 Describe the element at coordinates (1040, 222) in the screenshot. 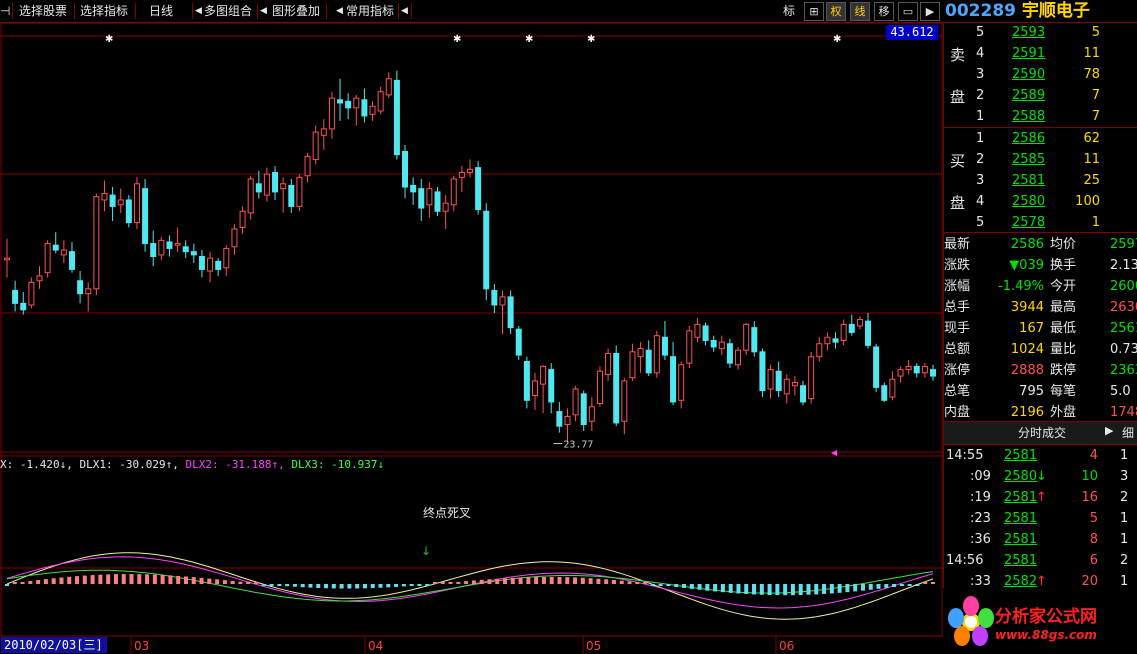

I see `buy-level-row: 5 2578 1` at that location.